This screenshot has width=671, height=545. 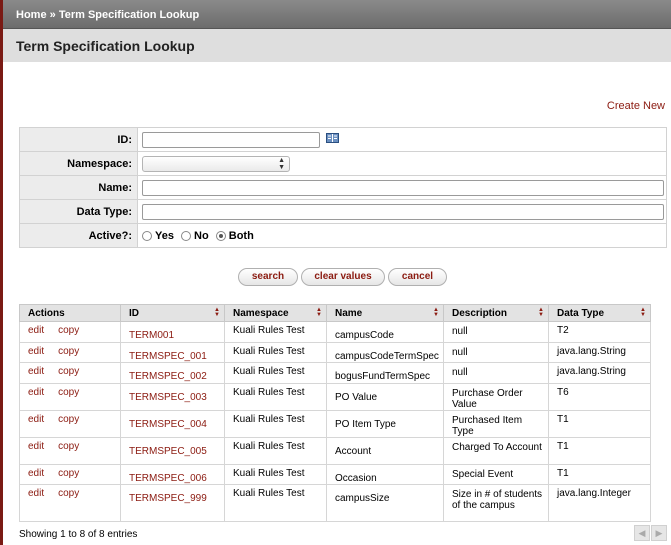 I want to click on row-name: campusSize, so click(x=385, y=503).